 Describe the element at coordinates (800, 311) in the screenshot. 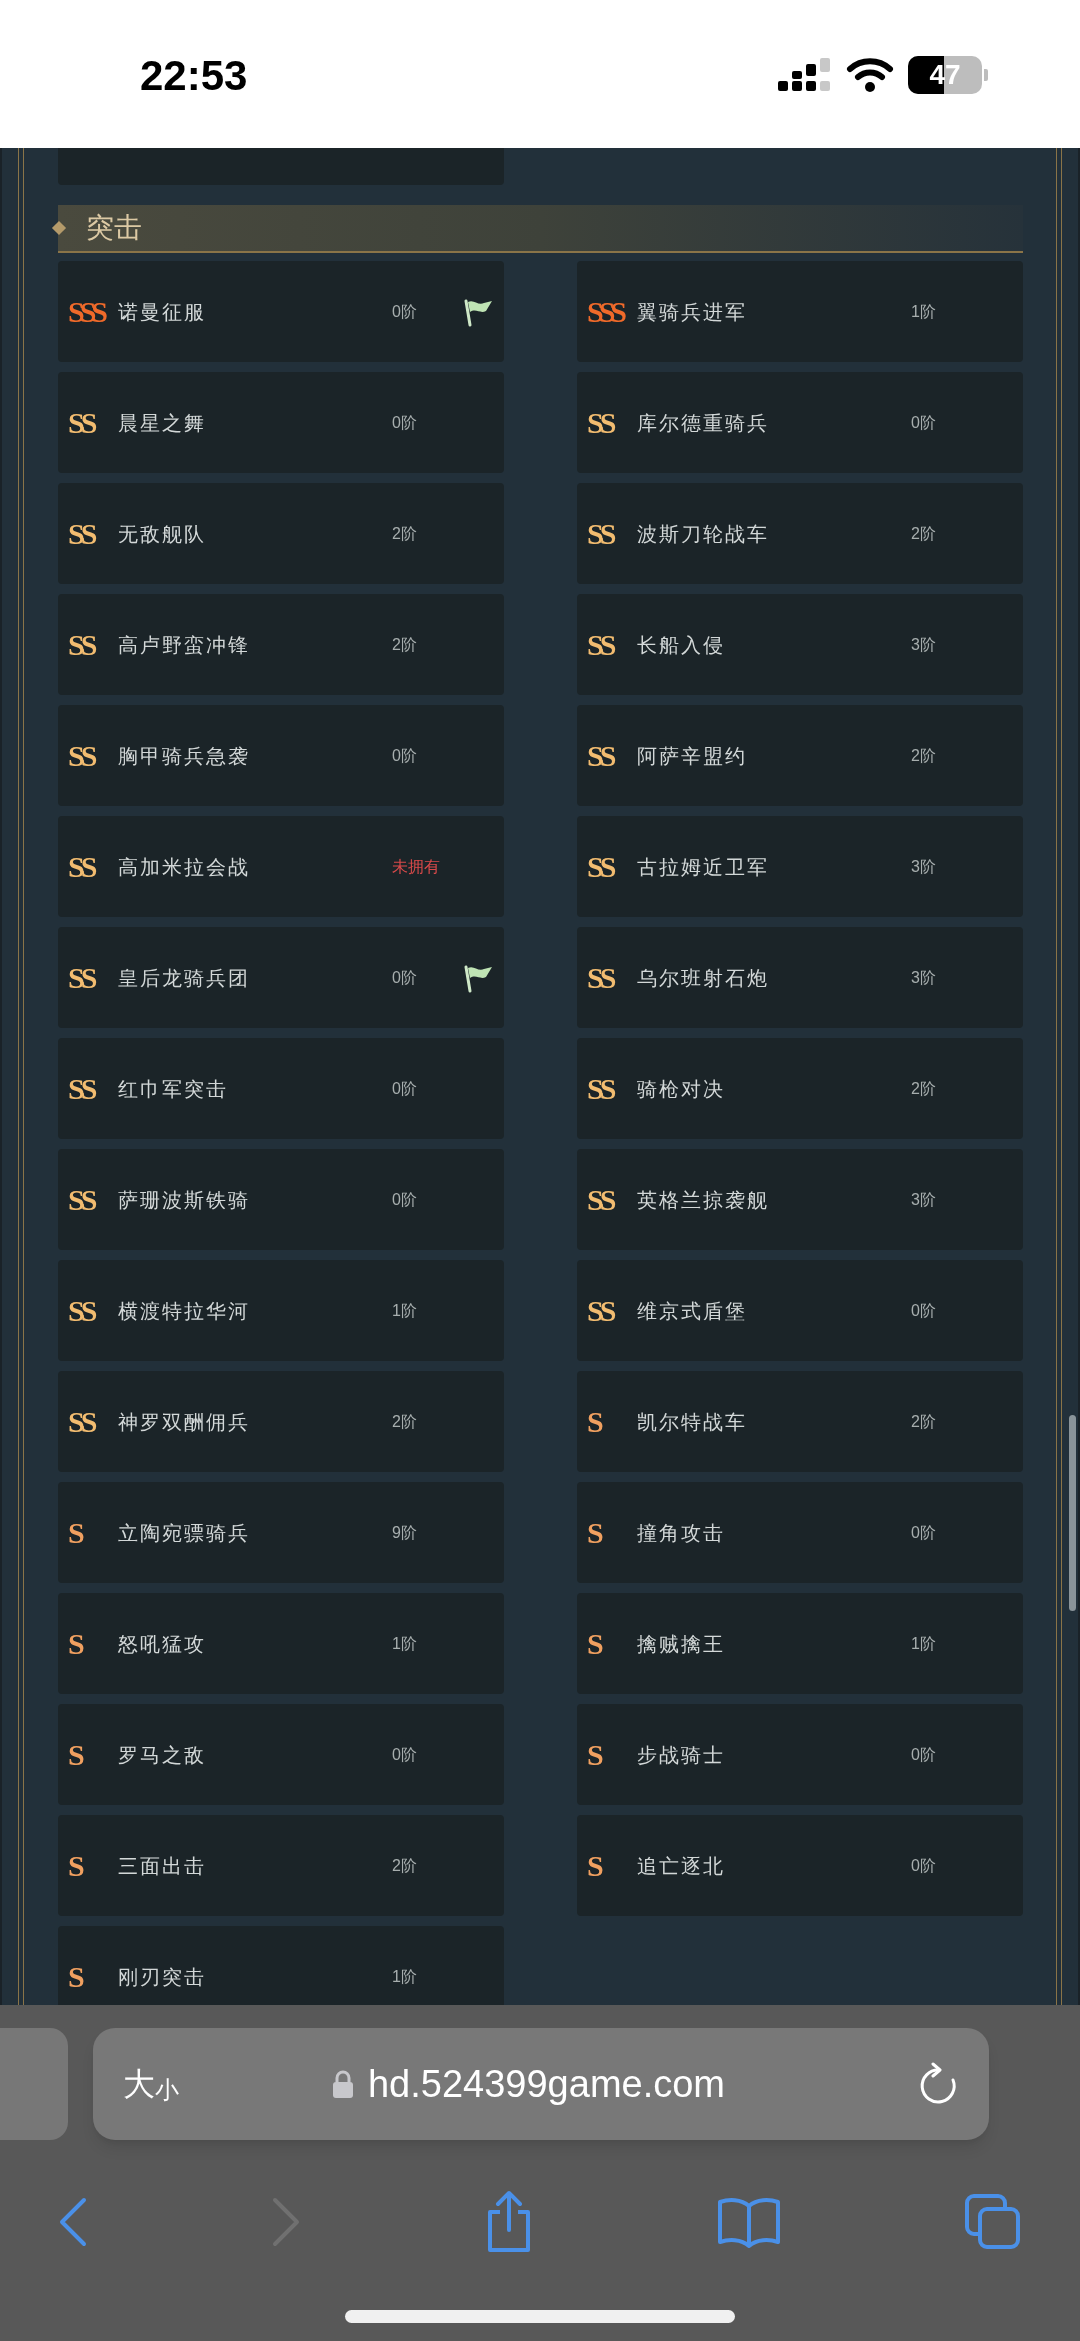

I see `skill-card: SSS 翼骑兵进军 1阶` at that location.